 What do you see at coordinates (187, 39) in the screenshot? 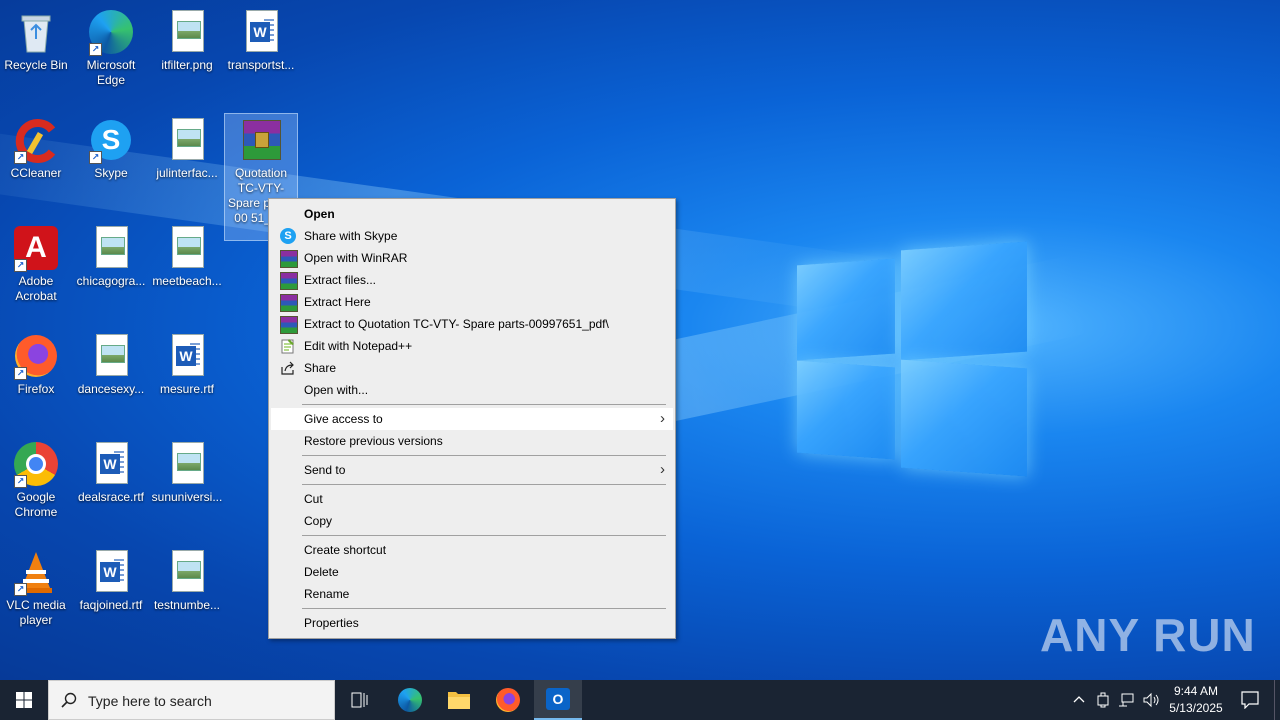
I see `desktop-icon-itfilter: itfilter.png` at bounding box center [187, 39].